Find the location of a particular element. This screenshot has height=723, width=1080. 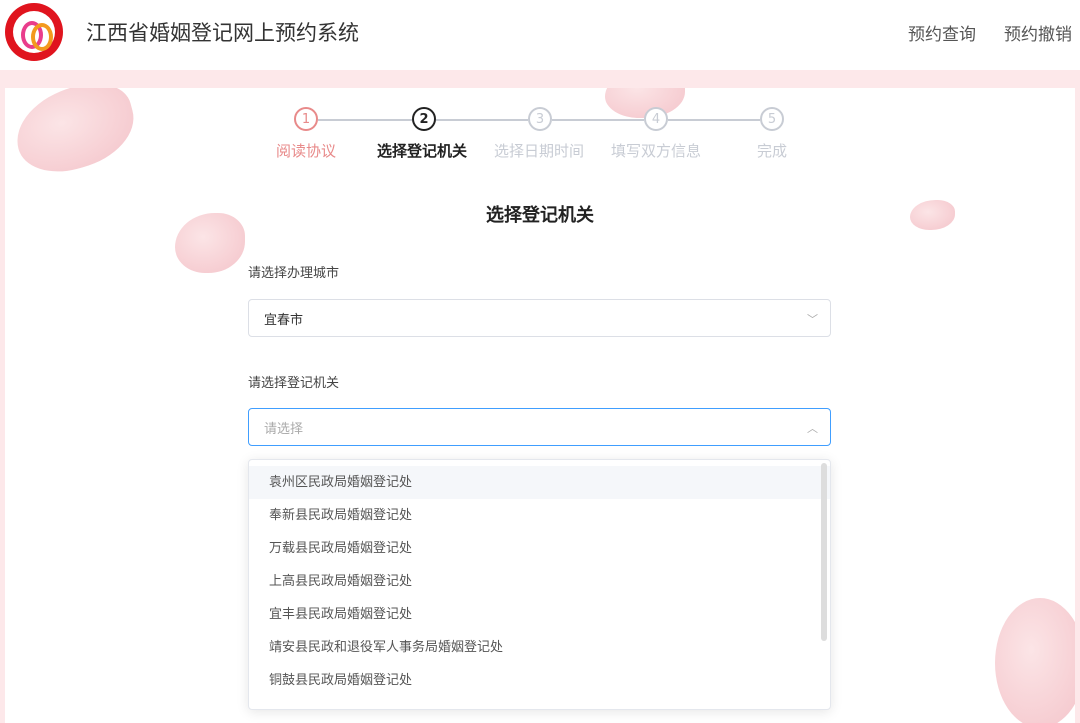

chevron-down-icon: ﹀ is located at coordinates (812, 319).